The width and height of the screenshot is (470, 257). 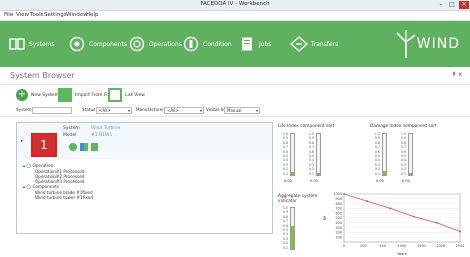 What do you see at coordinates (440, 246) in the screenshot?
I see `x-tick-label: 2000` at bounding box center [440, 246].